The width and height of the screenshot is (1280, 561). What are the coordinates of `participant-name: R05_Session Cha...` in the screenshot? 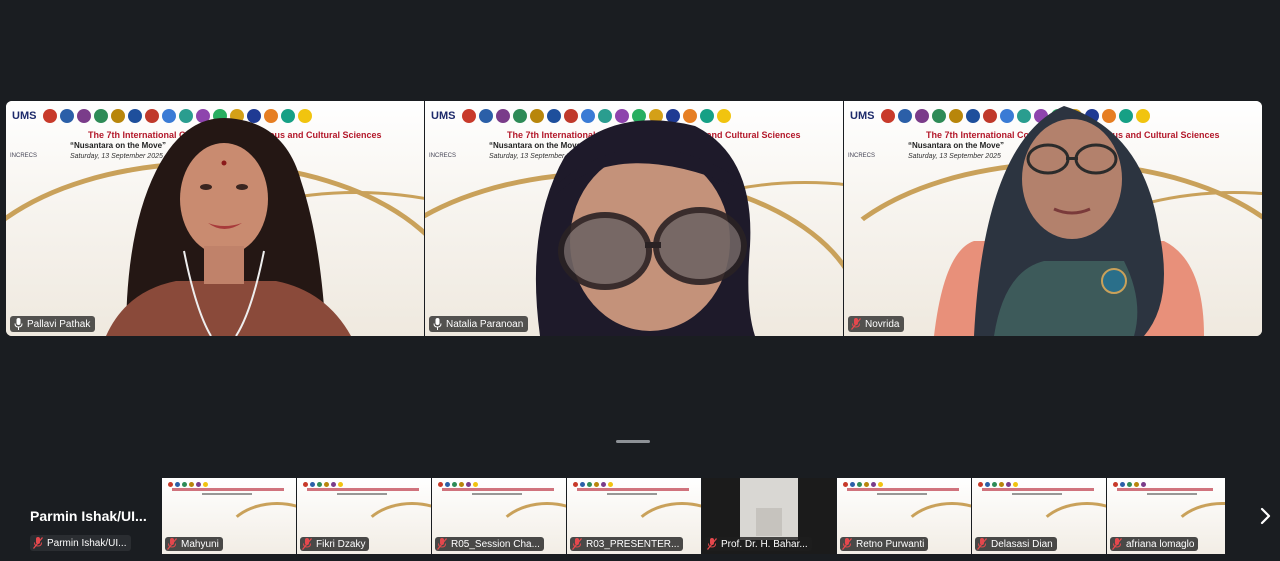 It's located at (495, 544).